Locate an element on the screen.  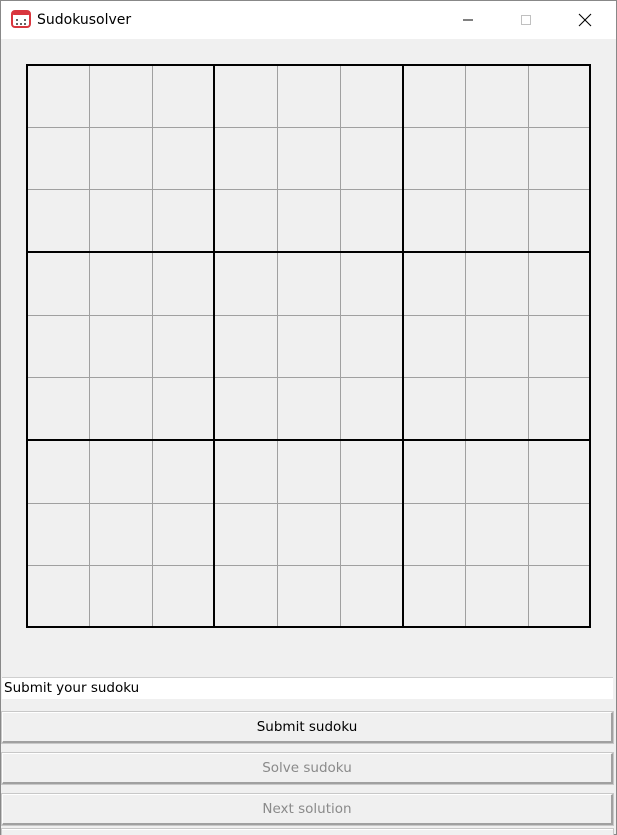
window-title: Sudokusolver is located at coordinates (84, 20).